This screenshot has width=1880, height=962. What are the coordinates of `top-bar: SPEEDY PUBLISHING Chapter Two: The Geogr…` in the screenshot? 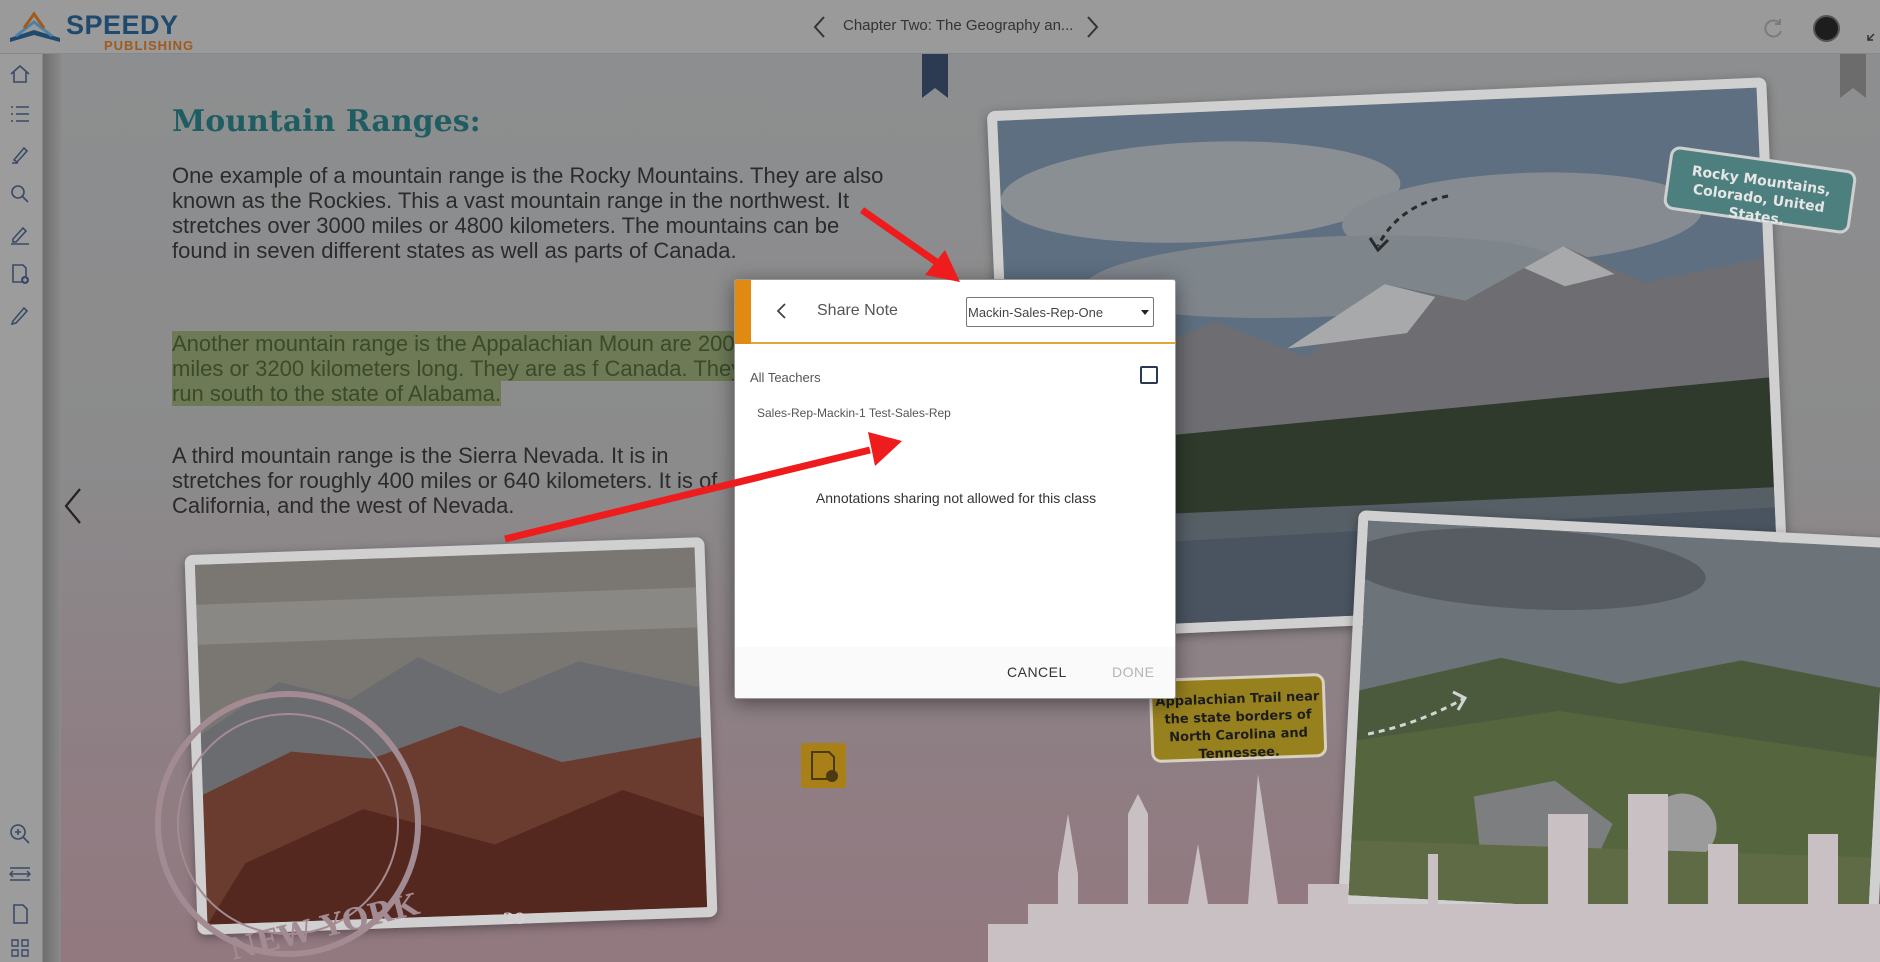 It's located at (940, 27).